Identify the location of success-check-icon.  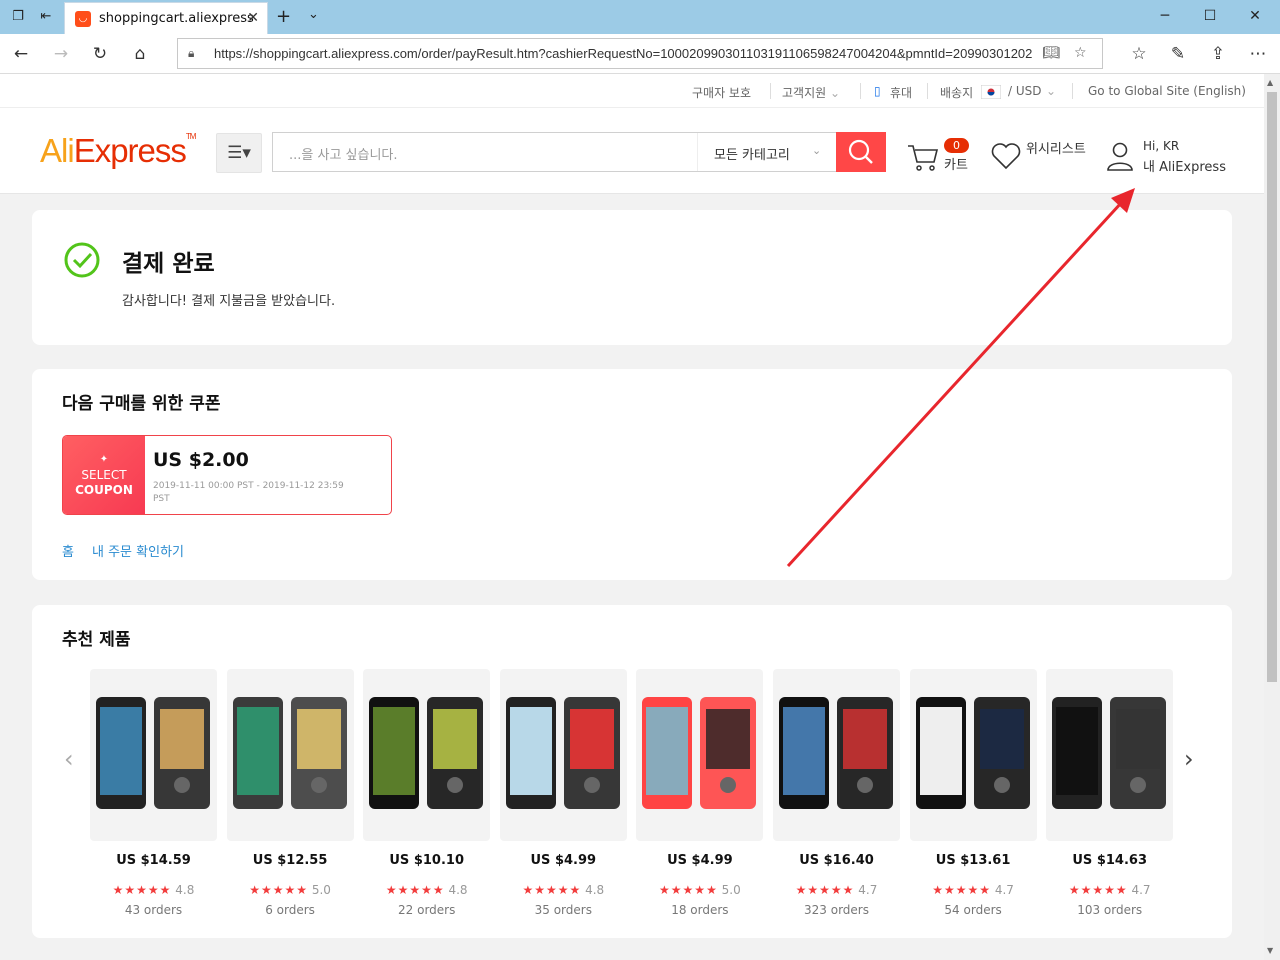
(82, 260).